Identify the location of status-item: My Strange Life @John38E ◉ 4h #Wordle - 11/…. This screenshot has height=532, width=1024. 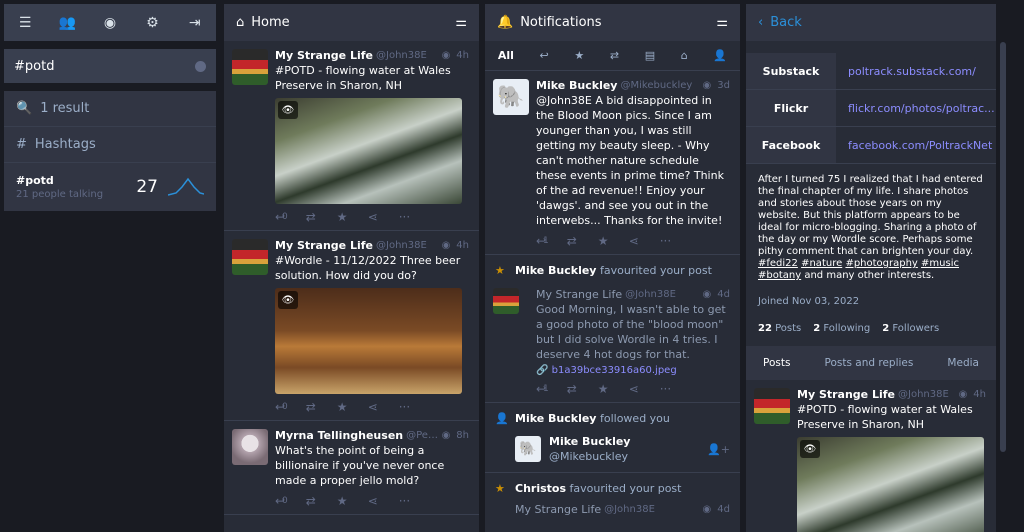
(351, 326).